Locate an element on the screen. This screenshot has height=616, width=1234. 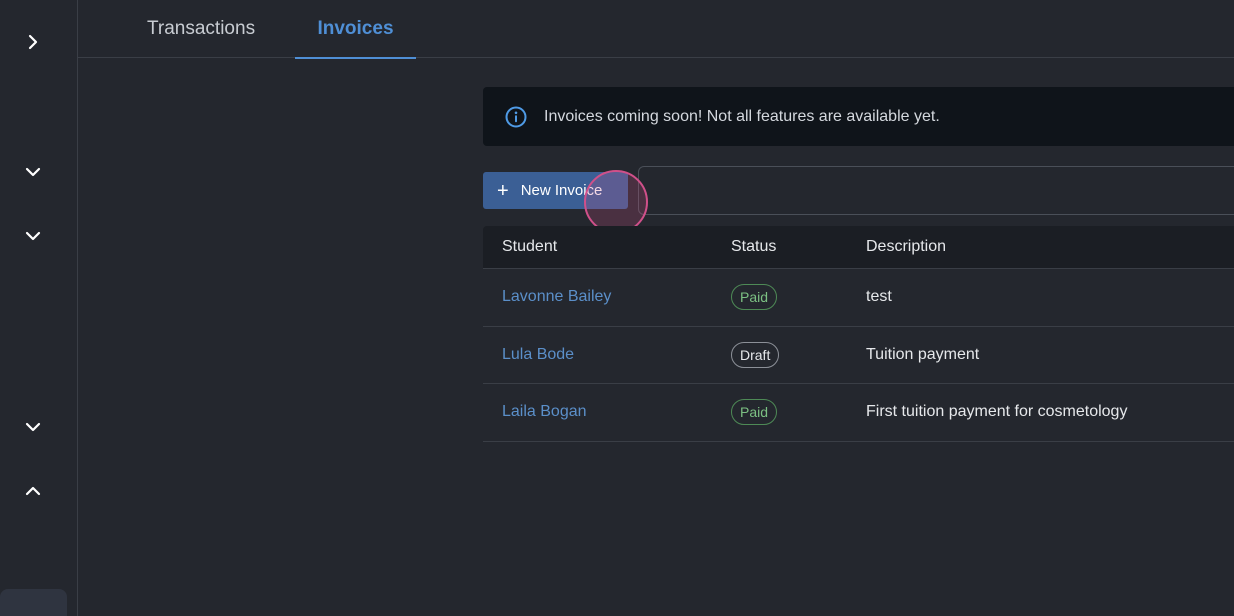
description-cell: First tuition payment for cosmetology is located at coordinates (997, 412).